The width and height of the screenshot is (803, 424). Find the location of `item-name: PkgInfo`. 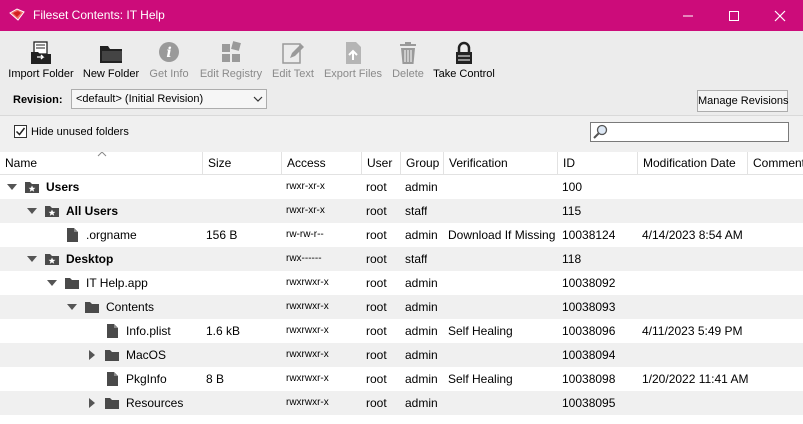

item-name: PkgInfo is located at coordinates (146, 379).